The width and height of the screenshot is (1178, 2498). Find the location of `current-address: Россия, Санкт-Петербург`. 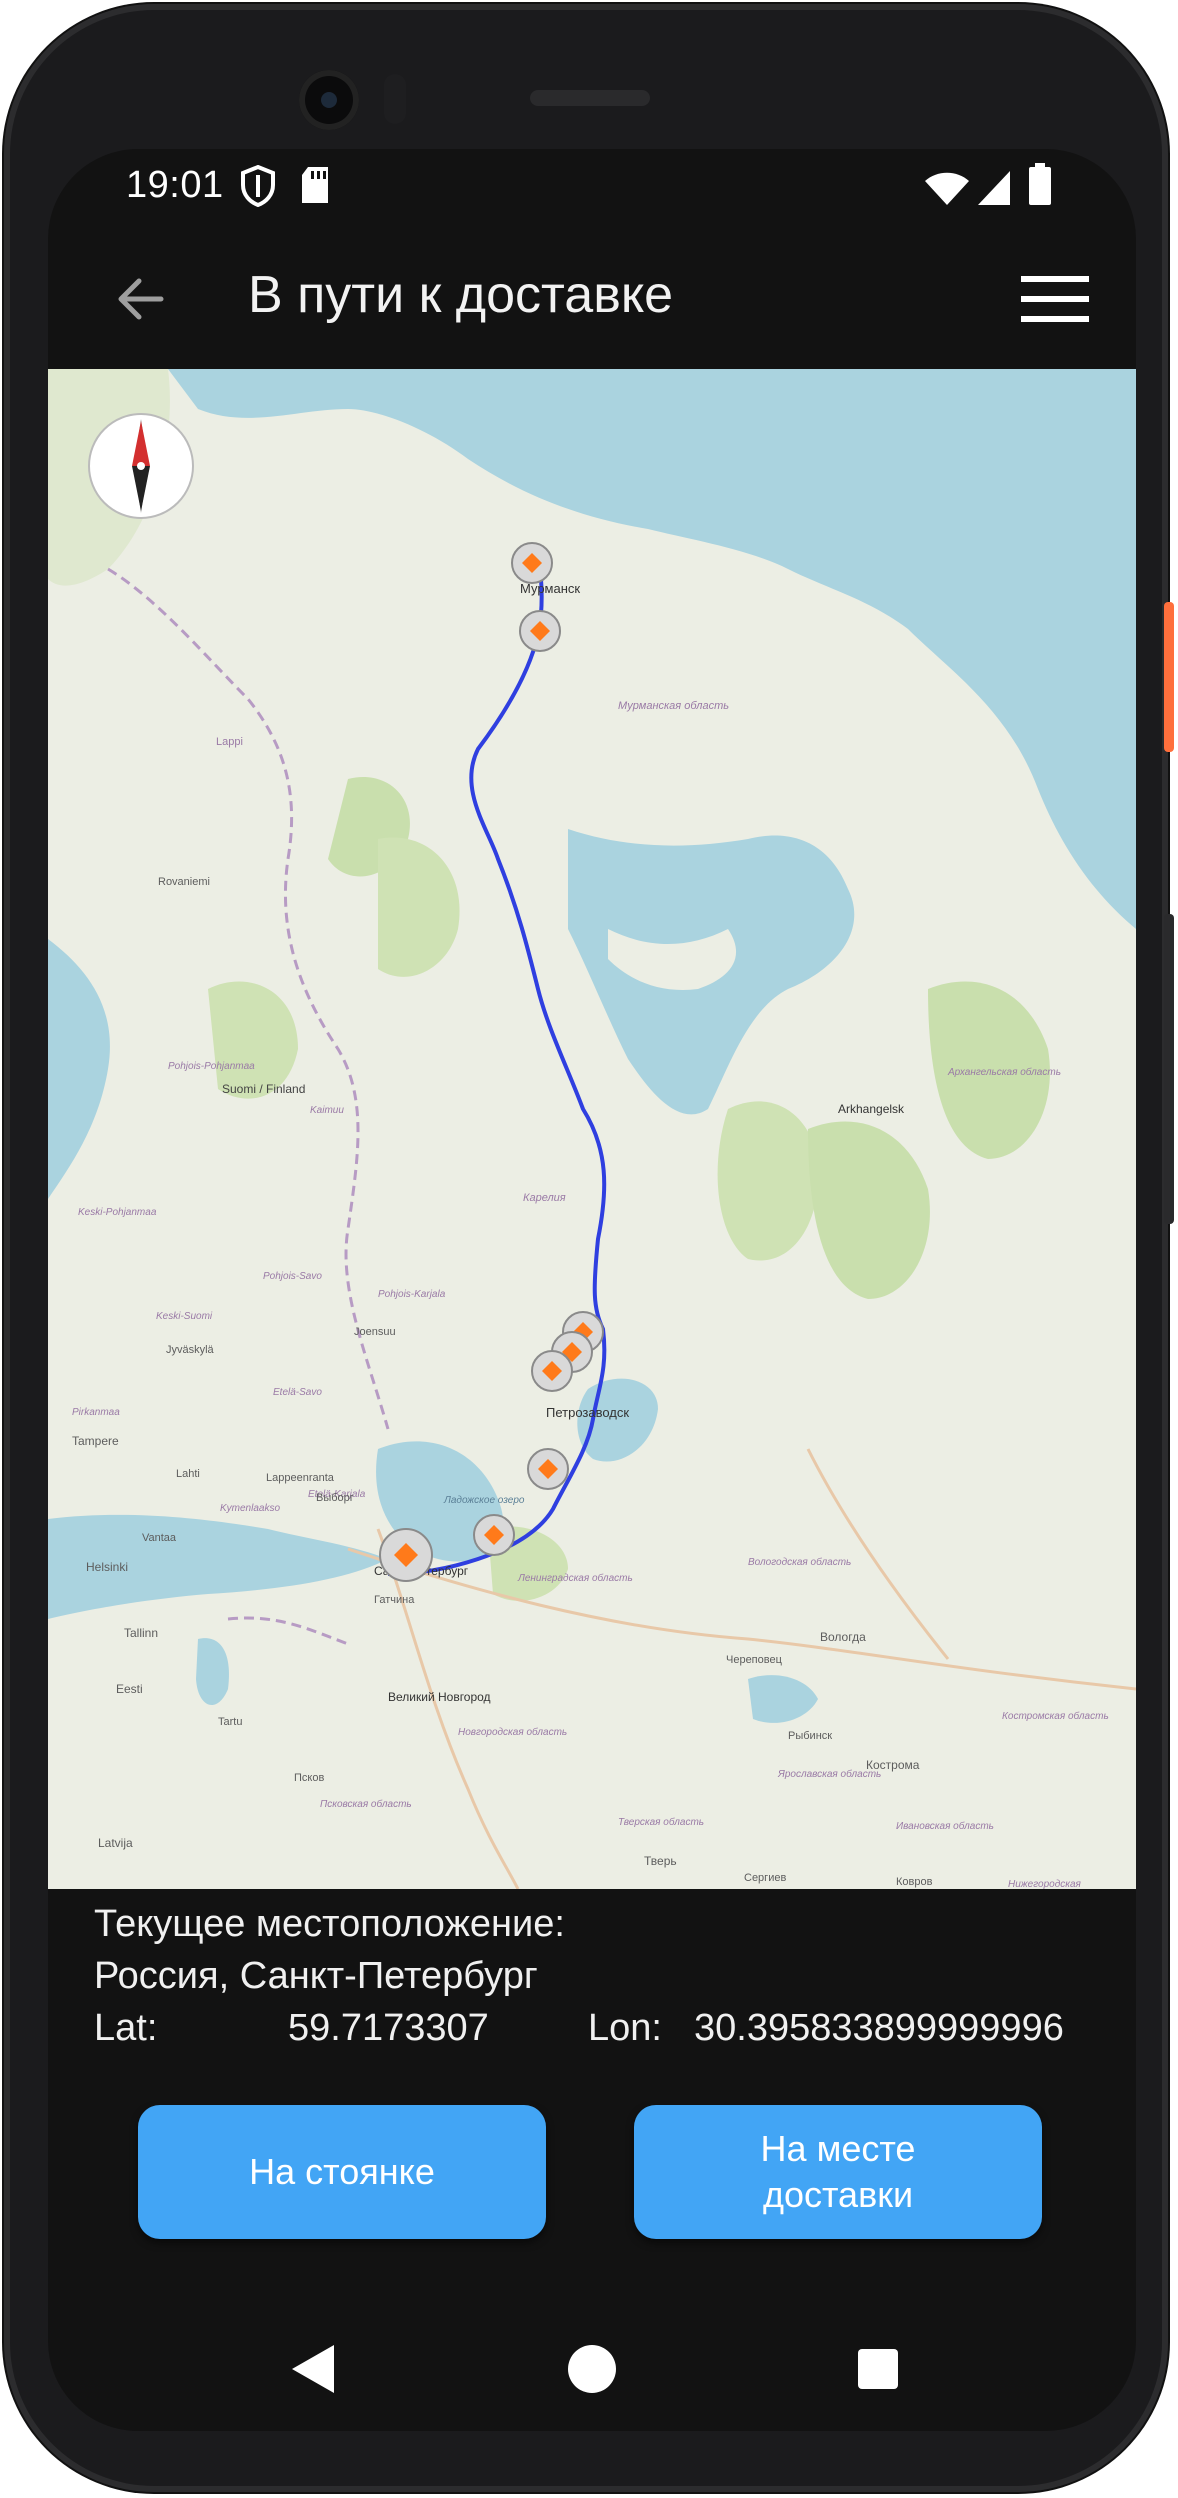

current-address: Россия, Санкт-Петербург is located at coordinates (316, 1976).